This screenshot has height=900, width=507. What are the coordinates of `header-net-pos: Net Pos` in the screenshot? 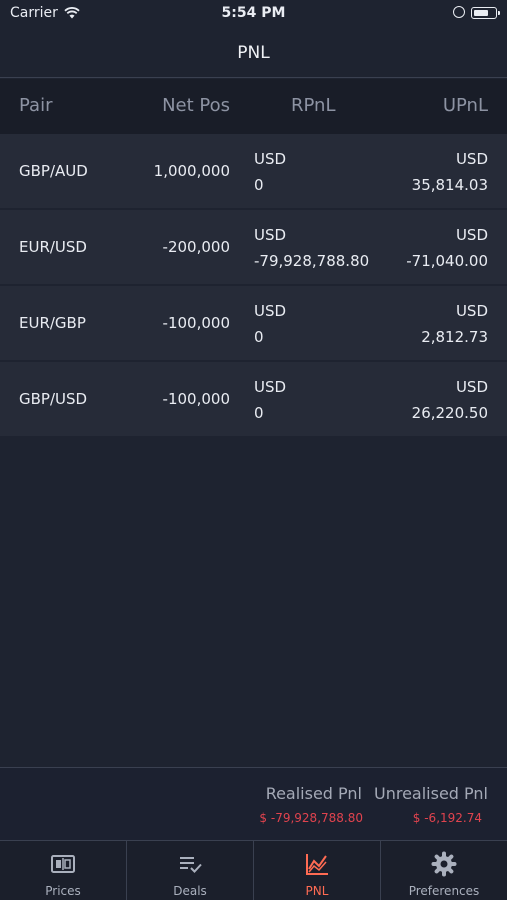 It's located at (196, 105).